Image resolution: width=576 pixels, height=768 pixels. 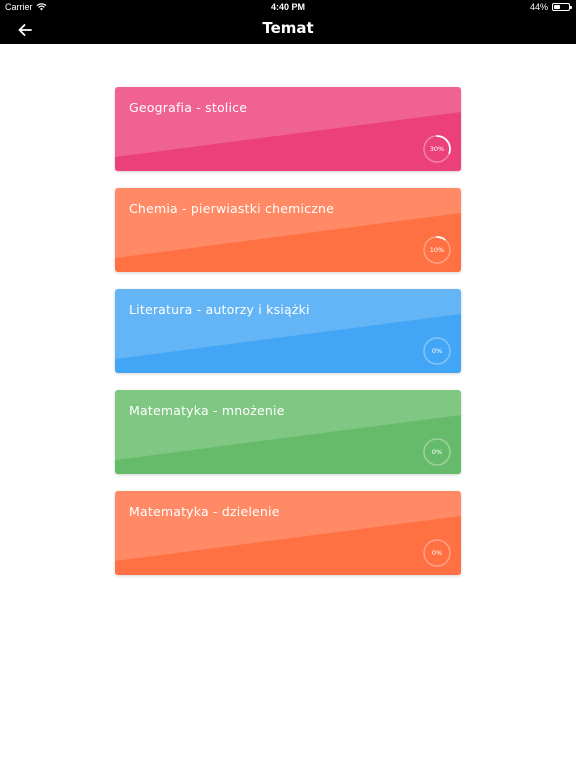 I want to click on navigation-bar: Temat, so click(x=288, y=29).